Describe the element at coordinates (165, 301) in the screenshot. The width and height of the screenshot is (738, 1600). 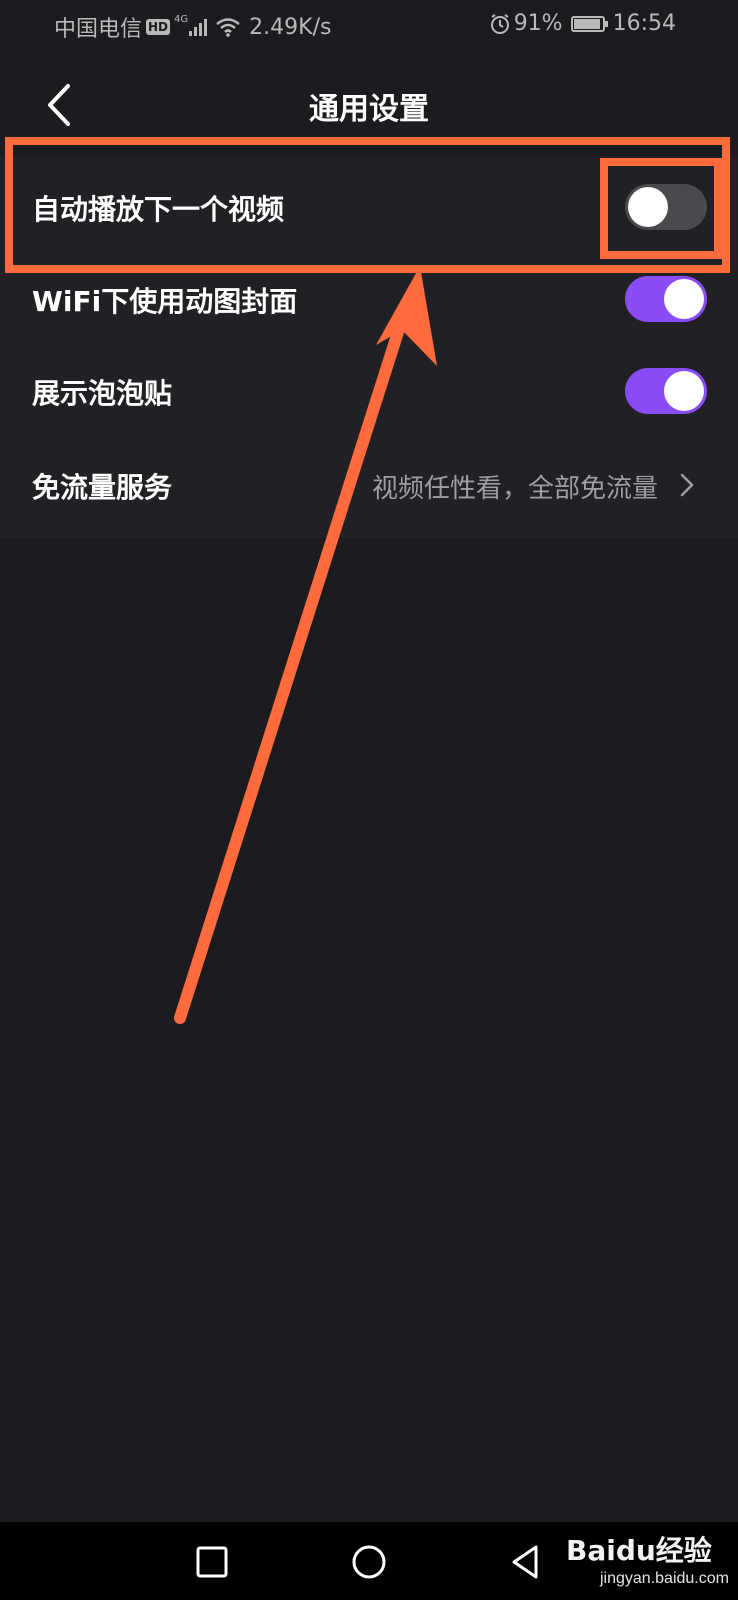
I see `setting-label: WiFi下使用动图封面` at that location.